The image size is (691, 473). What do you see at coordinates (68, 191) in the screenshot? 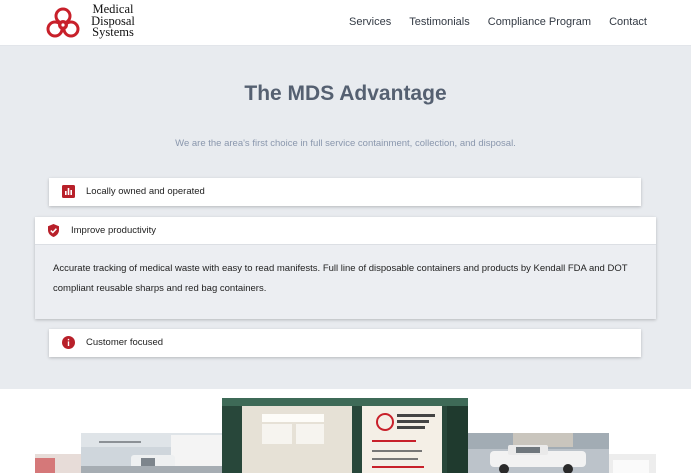
I see `bar-chart-icon` at bounding box center [68, 191].